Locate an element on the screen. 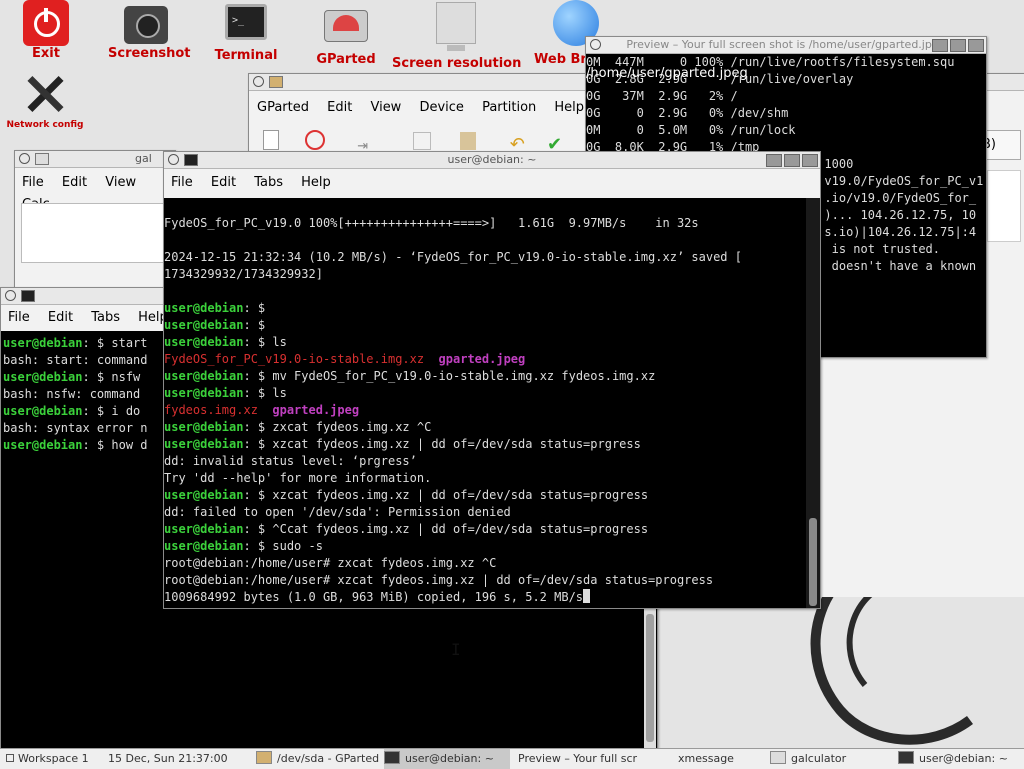  task-gparted-label: /dev/sda - GParted is located at coordinates (328, 758).